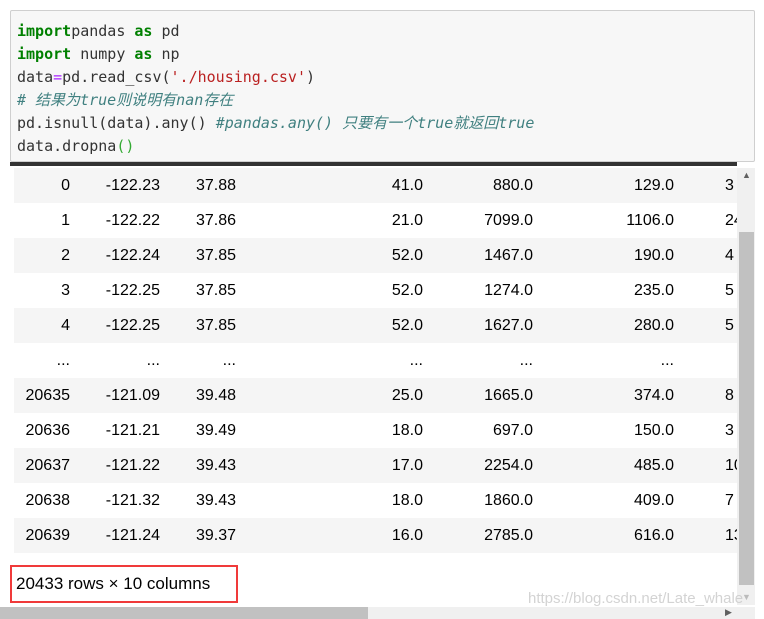  Describe the element at coordinates (407, 535) in the screenshot. I see `table-cell: 16.0` at that location.